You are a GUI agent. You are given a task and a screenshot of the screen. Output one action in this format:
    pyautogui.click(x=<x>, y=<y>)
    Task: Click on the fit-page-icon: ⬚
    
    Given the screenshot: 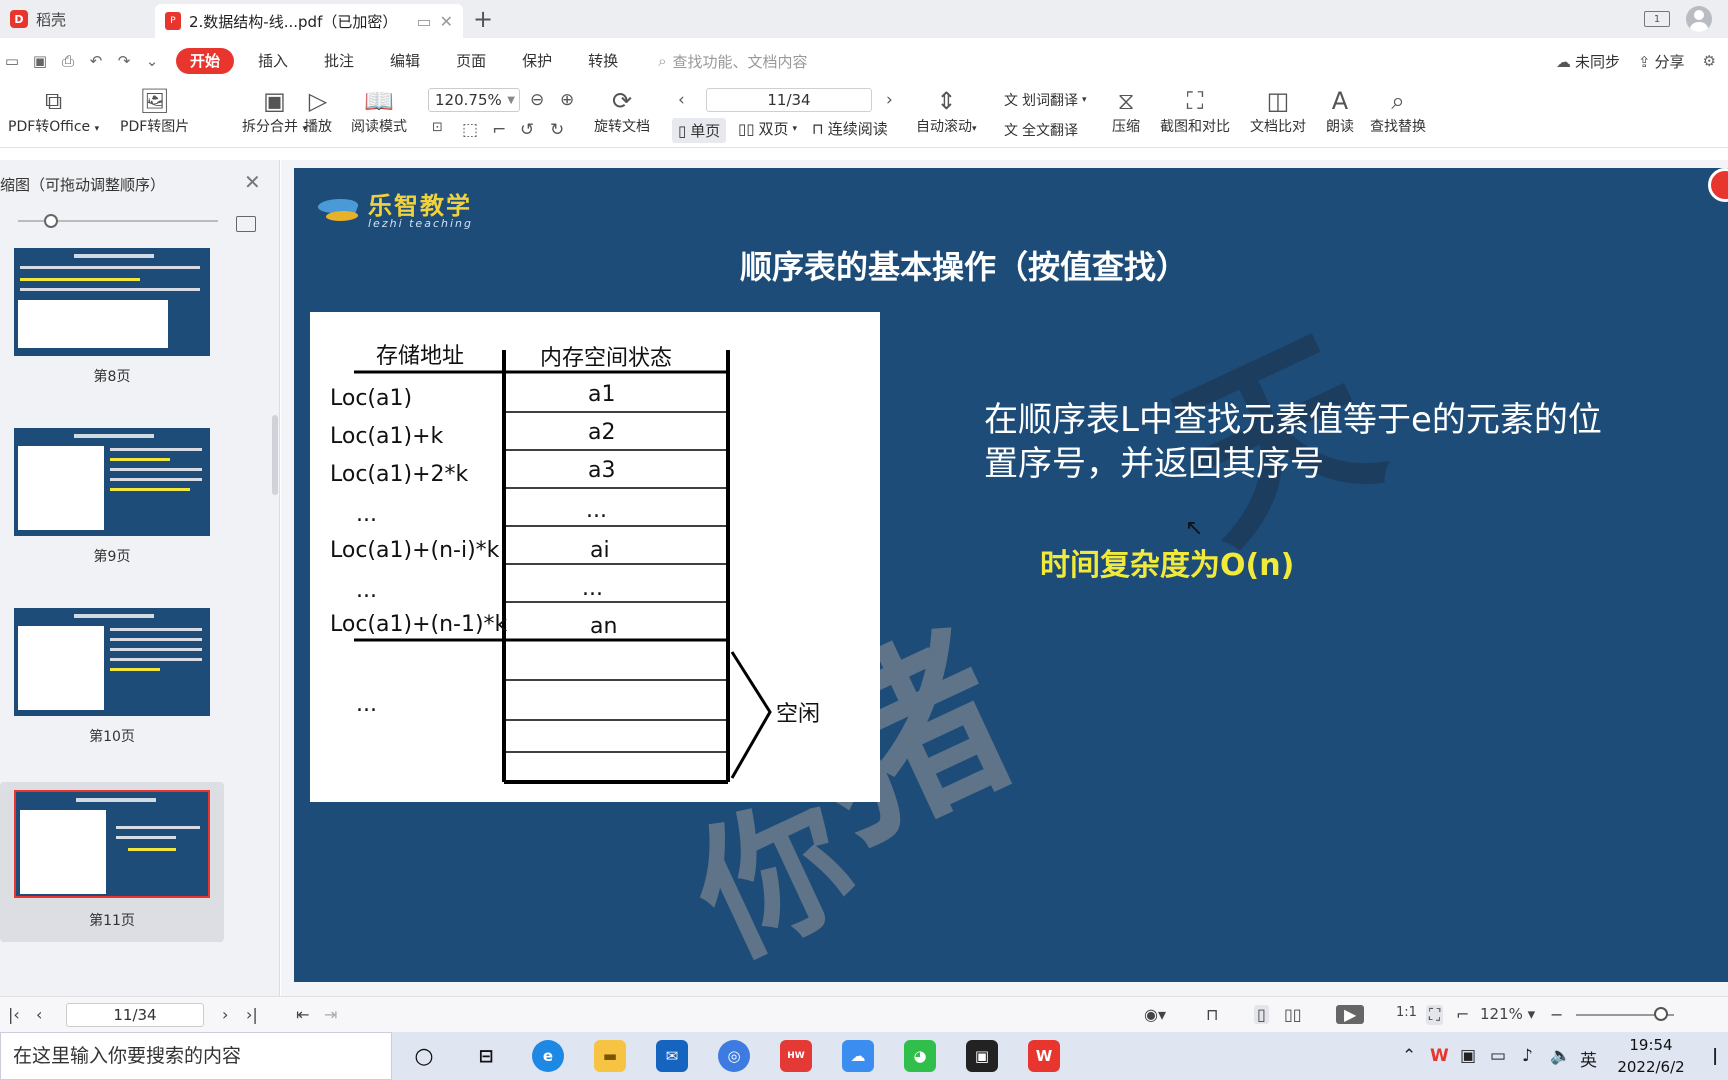 What is the action you would take?
    pyautogui.click(x=470, y=130)
    